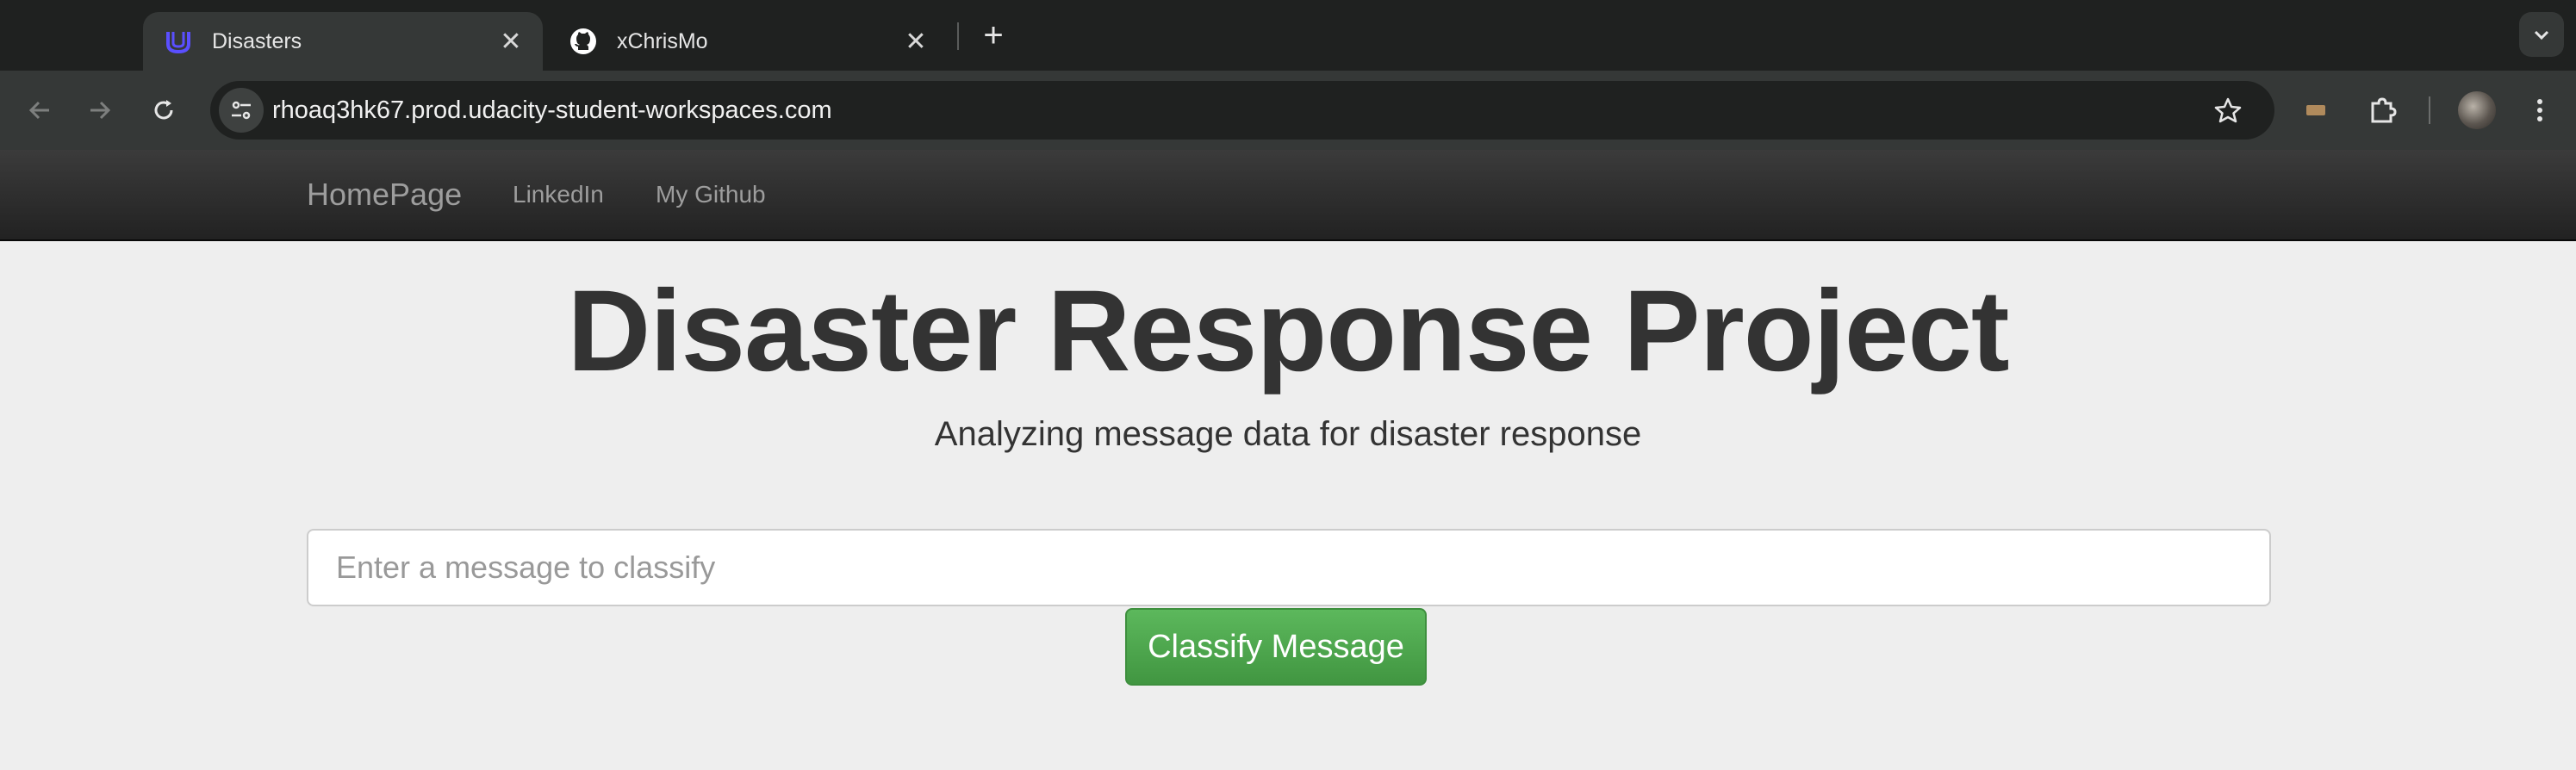 Image resolution: width=2576 pixels, height=770 pixels. Describe the element at coordinates (1276, 647) in the screenshot. I see `classify-message-button: Classify Message` at that location.